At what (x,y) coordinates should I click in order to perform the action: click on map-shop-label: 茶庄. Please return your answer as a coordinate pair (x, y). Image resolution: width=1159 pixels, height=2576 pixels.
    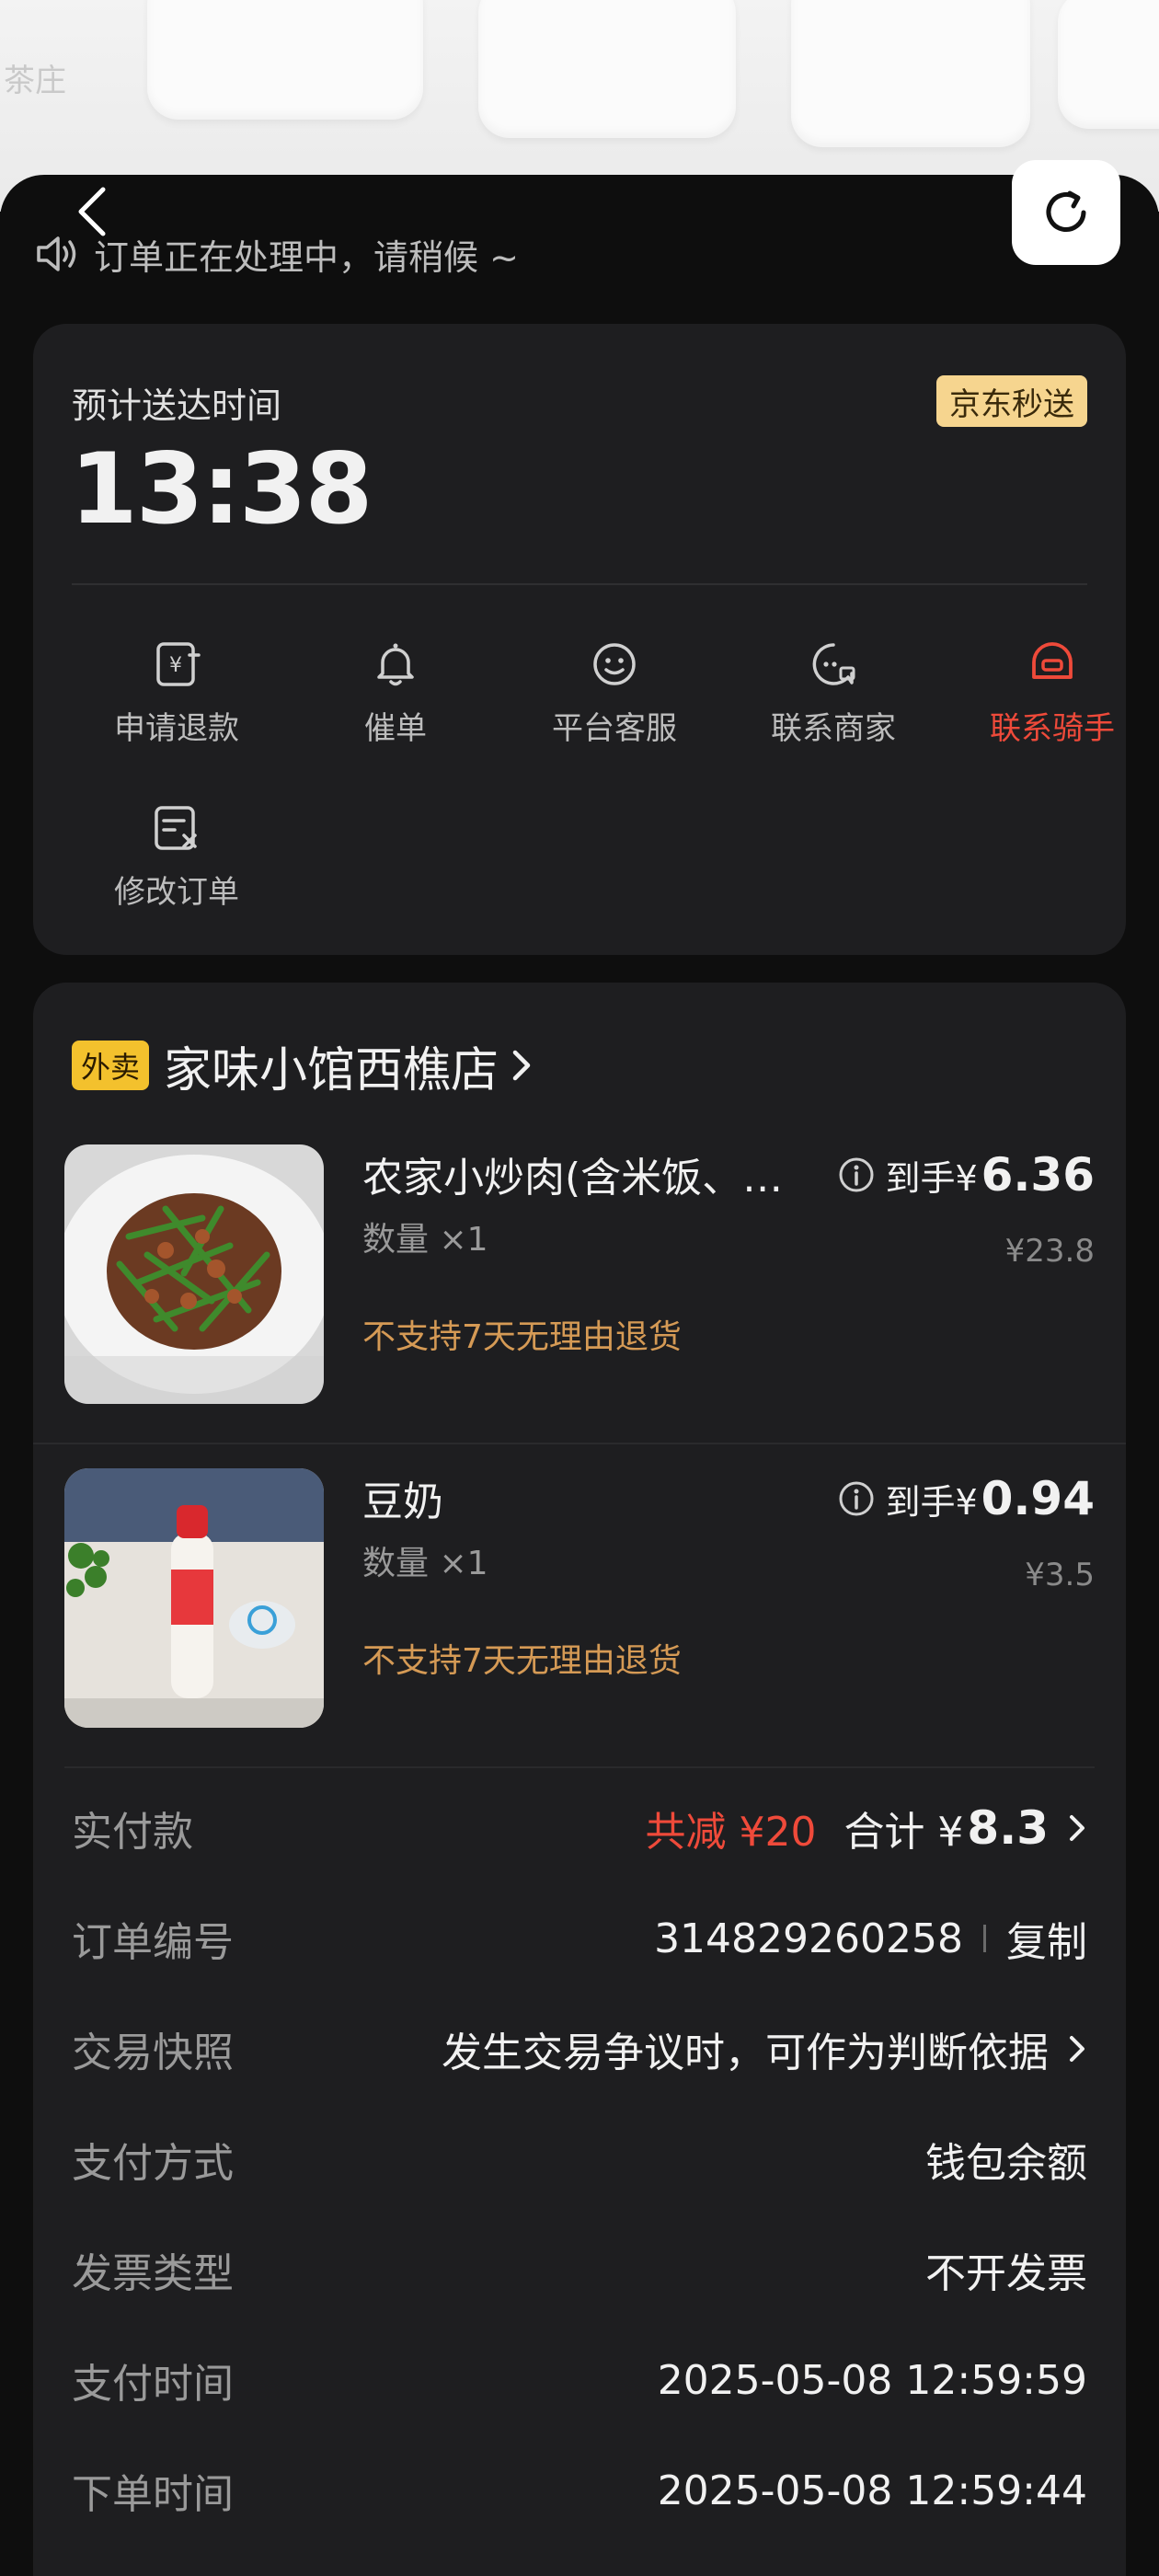
    Looking at the image, I should click on (35, 81).